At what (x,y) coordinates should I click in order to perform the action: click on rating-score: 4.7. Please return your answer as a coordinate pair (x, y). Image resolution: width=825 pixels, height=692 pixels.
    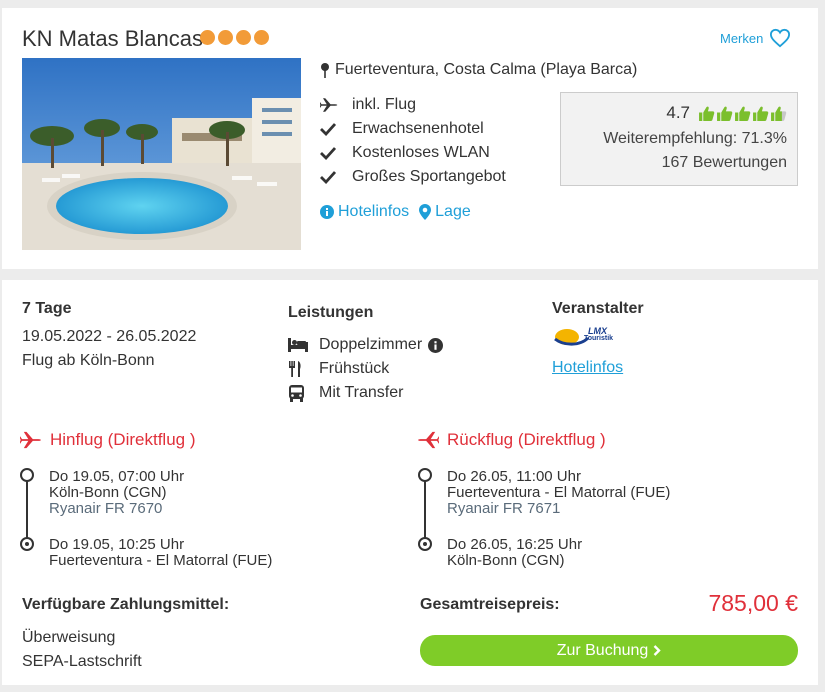
    Looking at the image, I should click on (678, 112).